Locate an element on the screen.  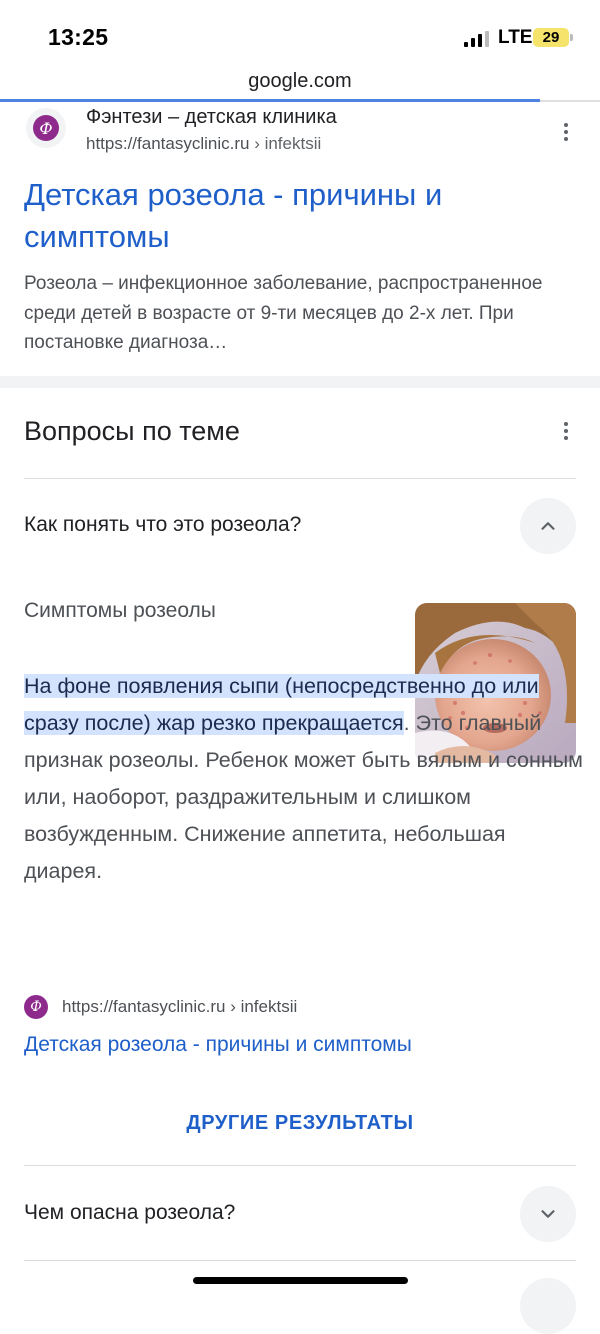
home-indicator is located at coordinates (300, 1280).